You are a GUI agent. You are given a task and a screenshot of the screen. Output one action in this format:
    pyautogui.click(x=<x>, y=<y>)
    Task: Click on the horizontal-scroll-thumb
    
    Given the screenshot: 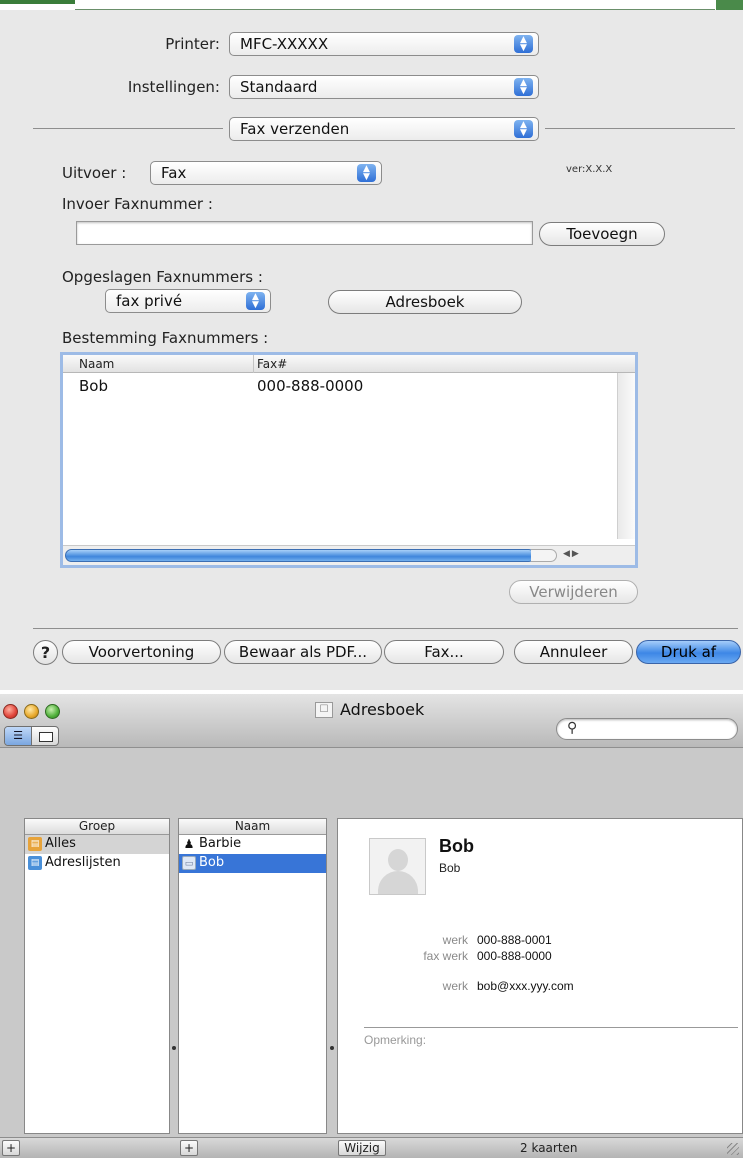 What is the action you would take?
    pyautogui.click(x=300, y=555)
    